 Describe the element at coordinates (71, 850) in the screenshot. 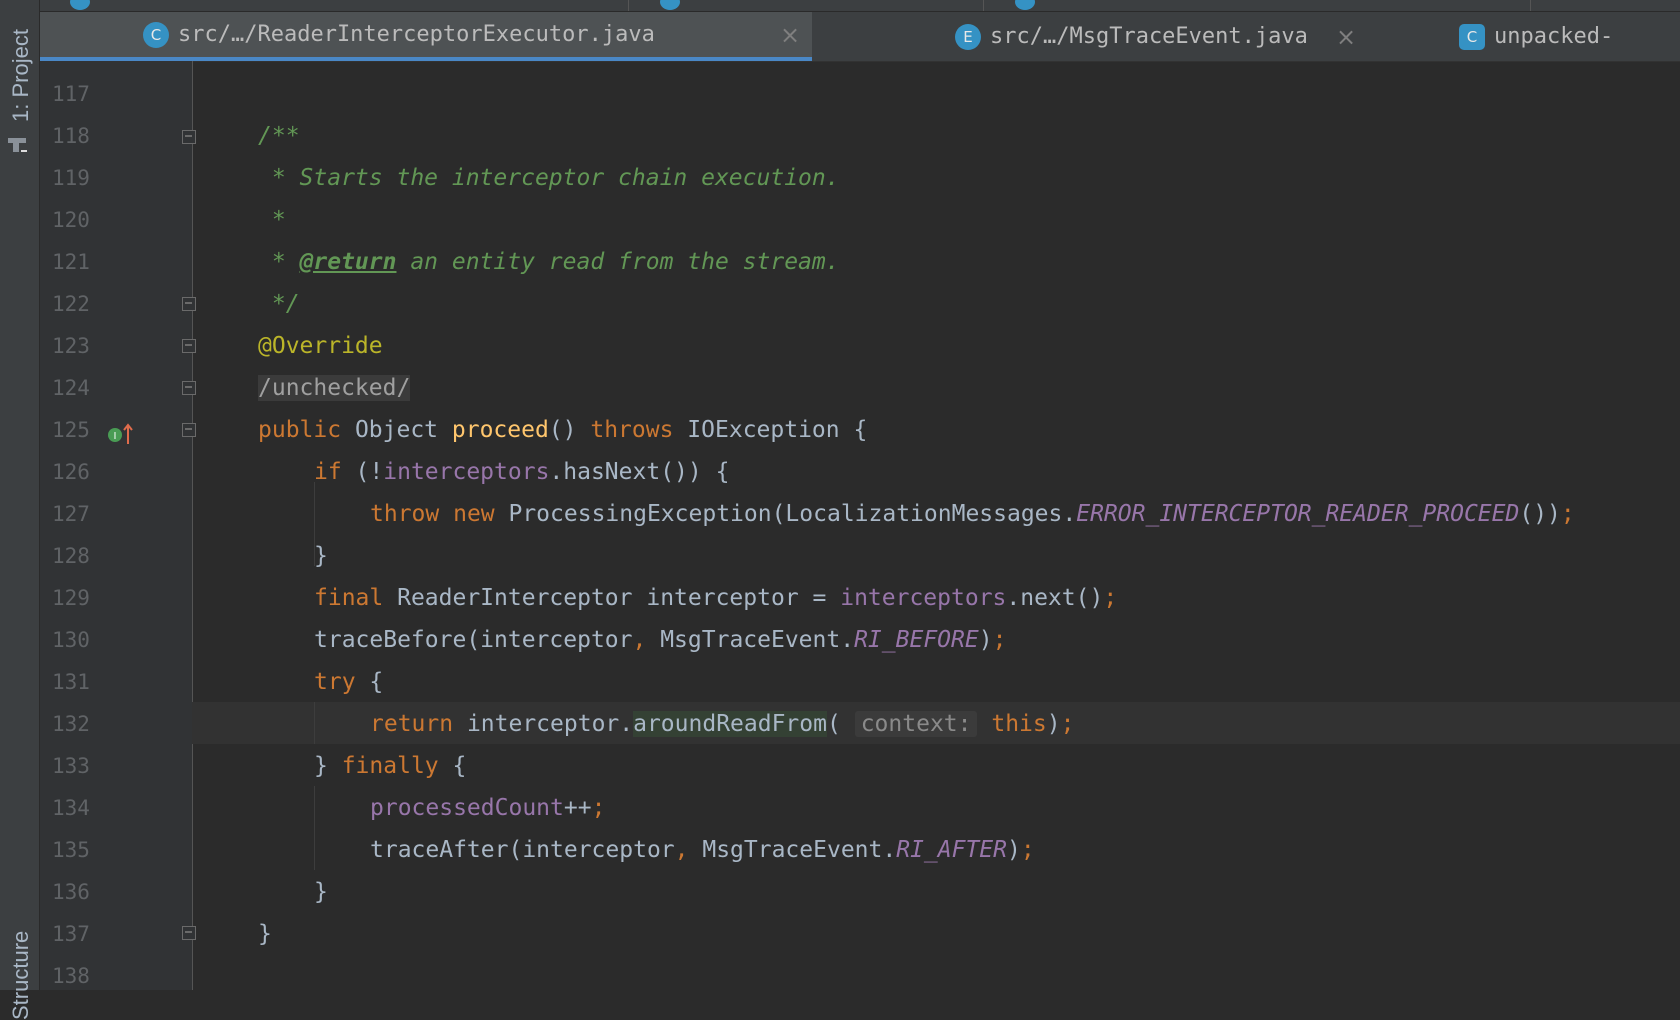

I see `line-number: 135` at that location.